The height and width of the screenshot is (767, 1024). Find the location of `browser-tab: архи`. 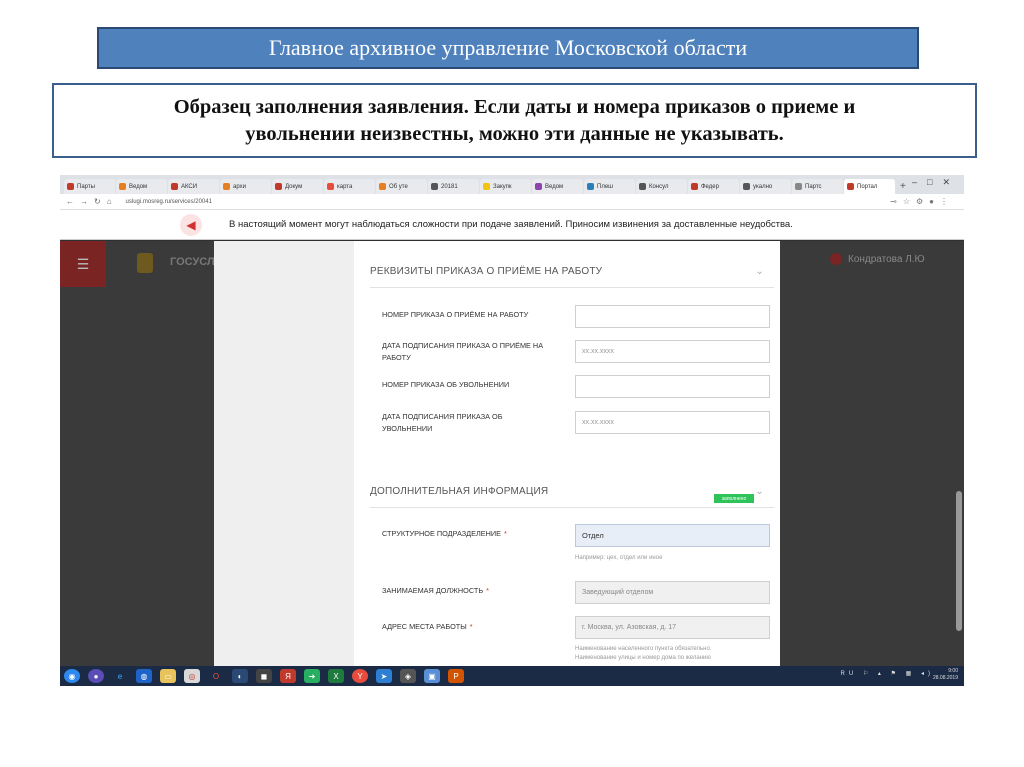

browser-tab: архи is located at coordinates (245, 186).